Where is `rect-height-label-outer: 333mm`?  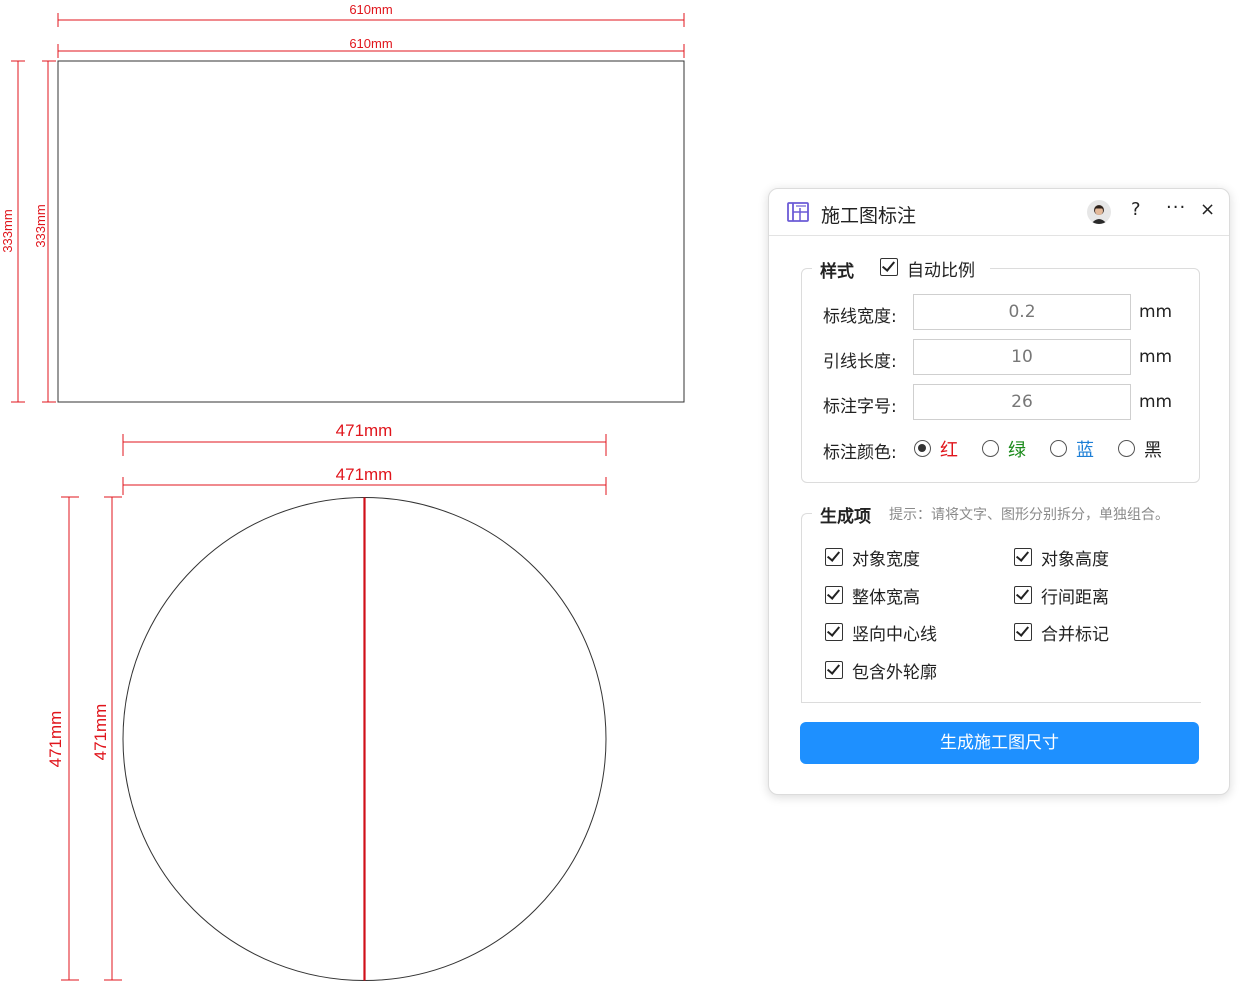 rect-height-label-outer: 333mm is located at coordinates (7, 230).